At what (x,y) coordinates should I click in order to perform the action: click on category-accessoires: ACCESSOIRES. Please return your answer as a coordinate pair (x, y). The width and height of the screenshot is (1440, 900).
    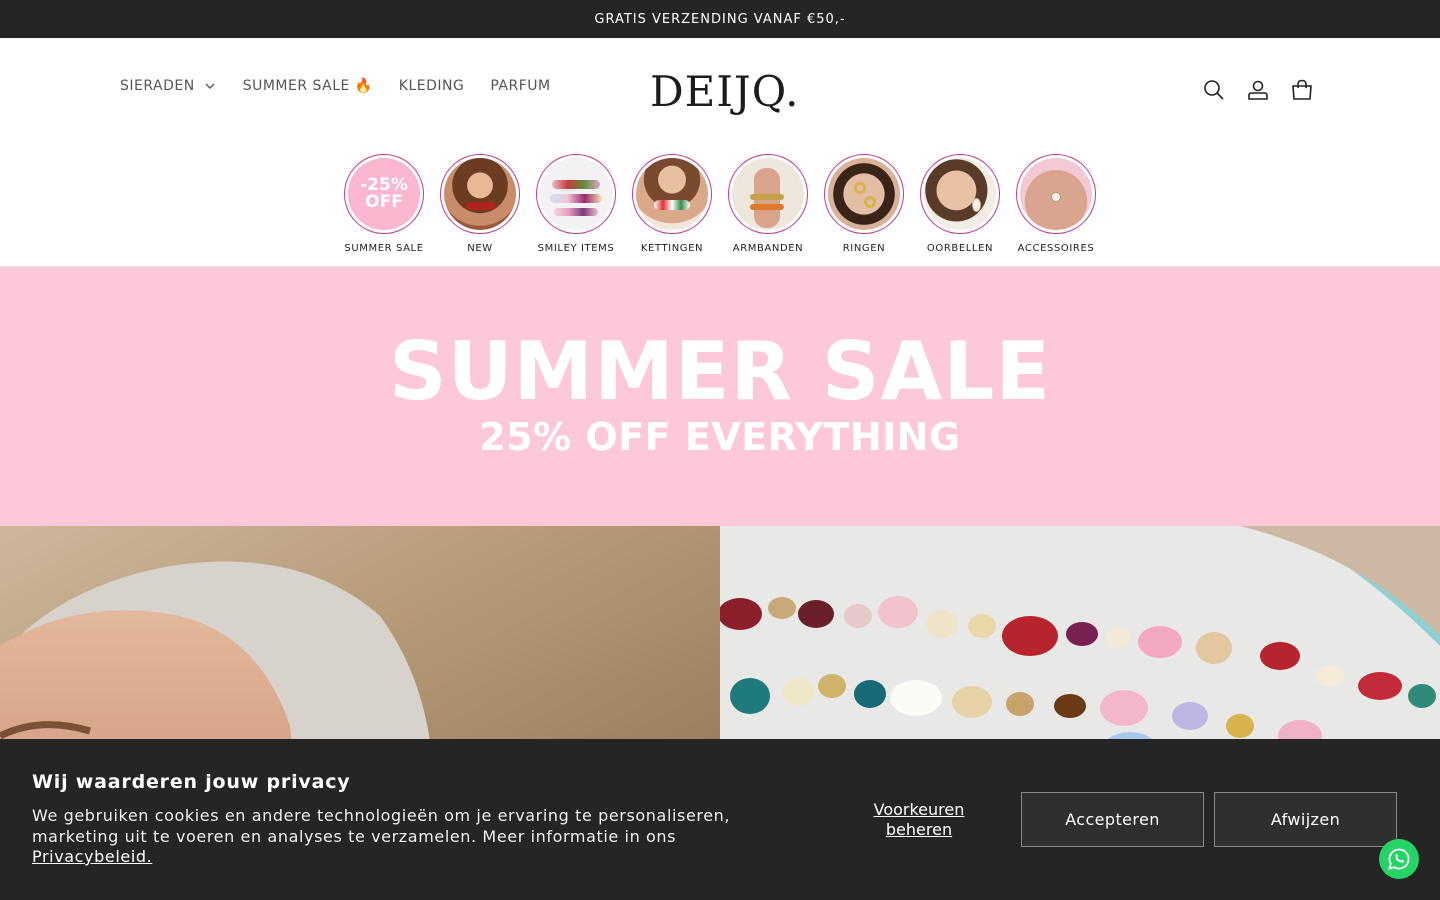
    Looking at the image, I should click on (1056, 204).